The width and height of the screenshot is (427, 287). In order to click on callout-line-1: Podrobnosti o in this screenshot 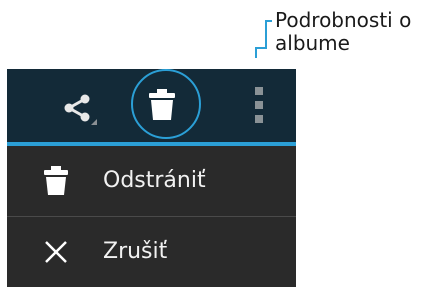, I will do `click(343, 20)`.